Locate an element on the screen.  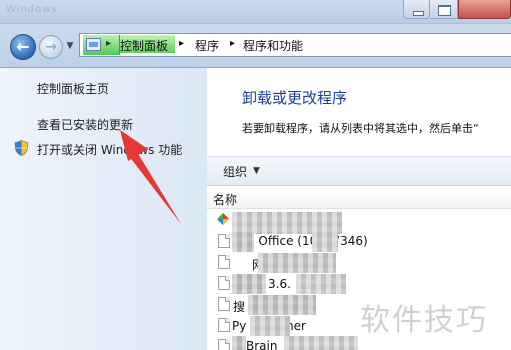
organize-button: 组织 is located at coordinates (235, 171).